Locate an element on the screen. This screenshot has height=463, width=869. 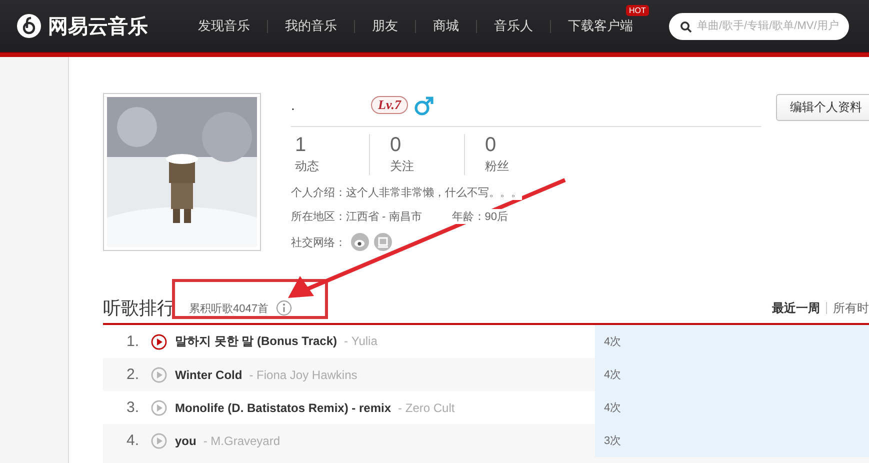
nav-link: 朋友 is located at coordinates (385, 26).